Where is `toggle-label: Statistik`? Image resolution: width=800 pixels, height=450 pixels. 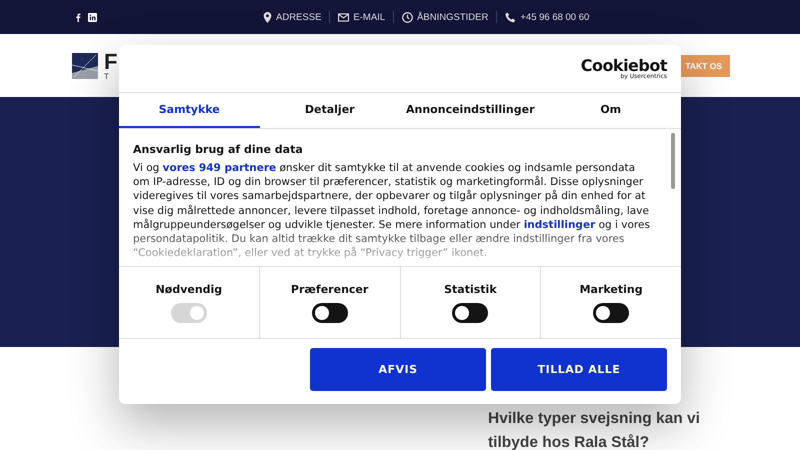 toggle-label: Statistik is located at coordinates (470, 289).